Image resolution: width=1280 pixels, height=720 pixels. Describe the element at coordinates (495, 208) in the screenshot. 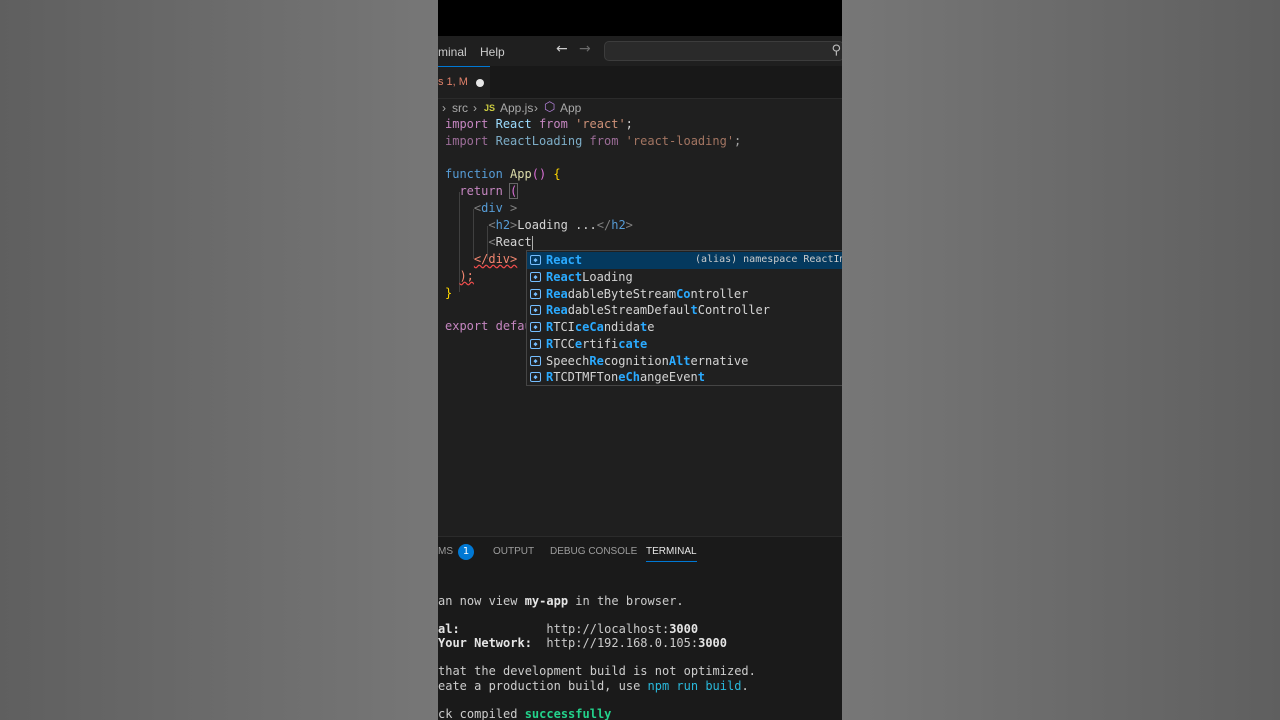

I see `code-line-6: <div >` at that location.